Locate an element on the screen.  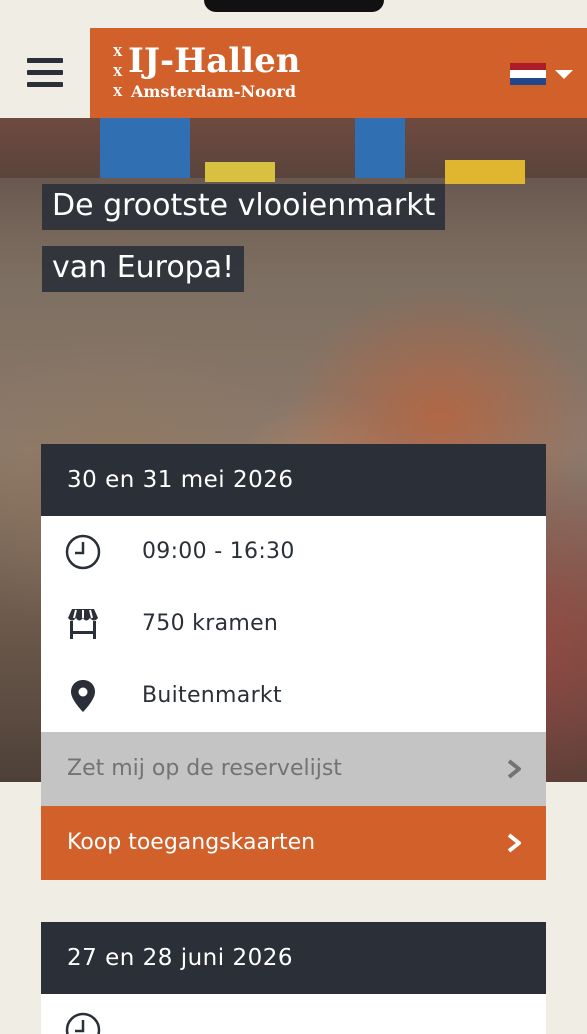
event-location-row: Buitenmarkt is located at coordinates (293, 696).